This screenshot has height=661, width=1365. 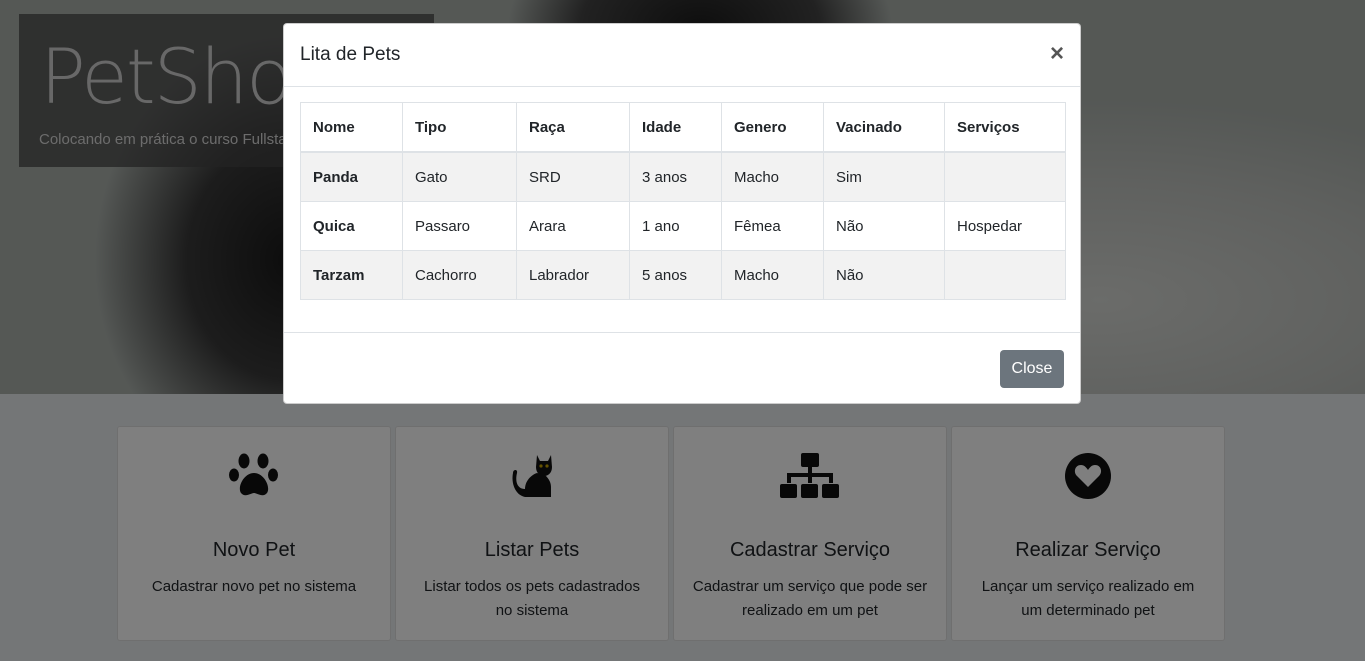 What do you see at coordinates (1057, 54) in the screenshot?
I see `close-icon: ×` at bounding box center [1057, 54].